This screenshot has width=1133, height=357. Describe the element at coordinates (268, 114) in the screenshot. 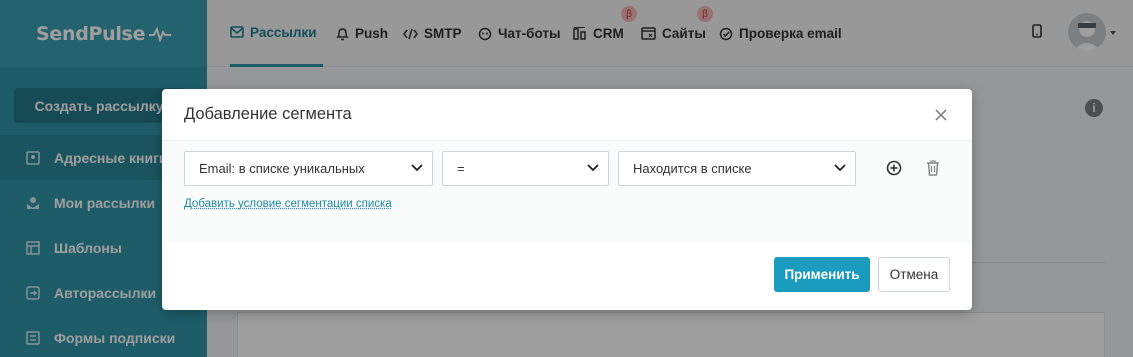

I see `modal-title: Добавление сегмента` at that location.